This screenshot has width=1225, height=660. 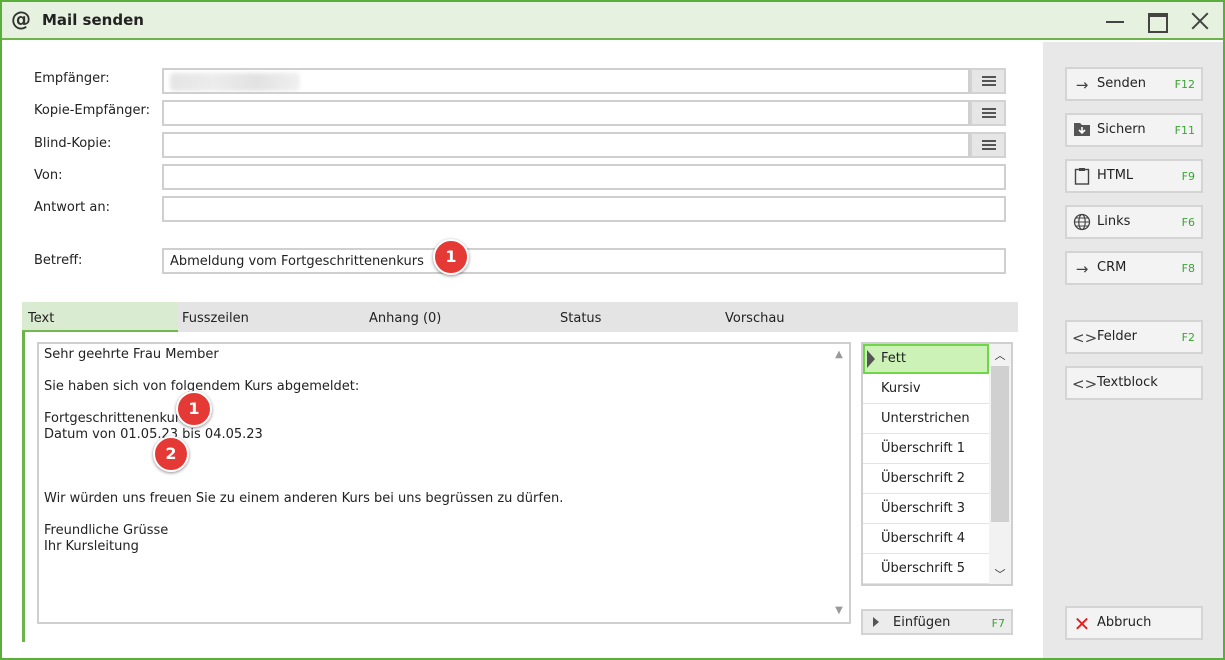 What do you see at coordinates (1157, 21) in the screenshot?
I see `maximize-button` at bounding box center [1157, 21].